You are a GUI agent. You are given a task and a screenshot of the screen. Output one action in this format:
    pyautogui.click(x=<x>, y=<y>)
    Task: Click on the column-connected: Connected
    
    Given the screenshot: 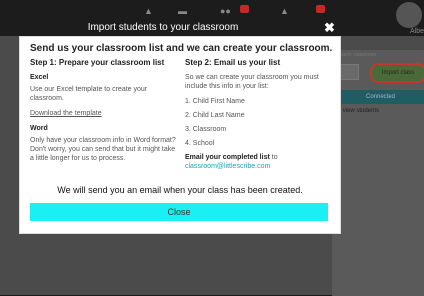 What is the action you would take?
    pyautogui.click(x=380, y=97)
    